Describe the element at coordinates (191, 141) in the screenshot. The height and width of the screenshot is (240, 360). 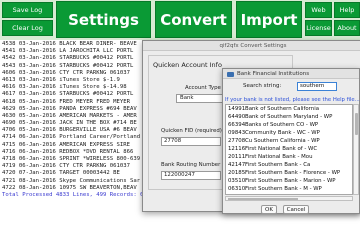
I see `fid-input: 27708` at that location.